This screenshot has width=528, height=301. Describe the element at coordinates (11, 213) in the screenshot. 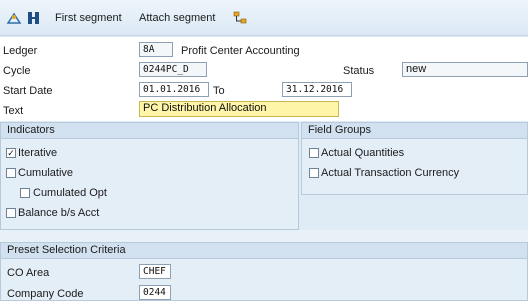

I see `balance-bs-acct-checkbox` at that location.